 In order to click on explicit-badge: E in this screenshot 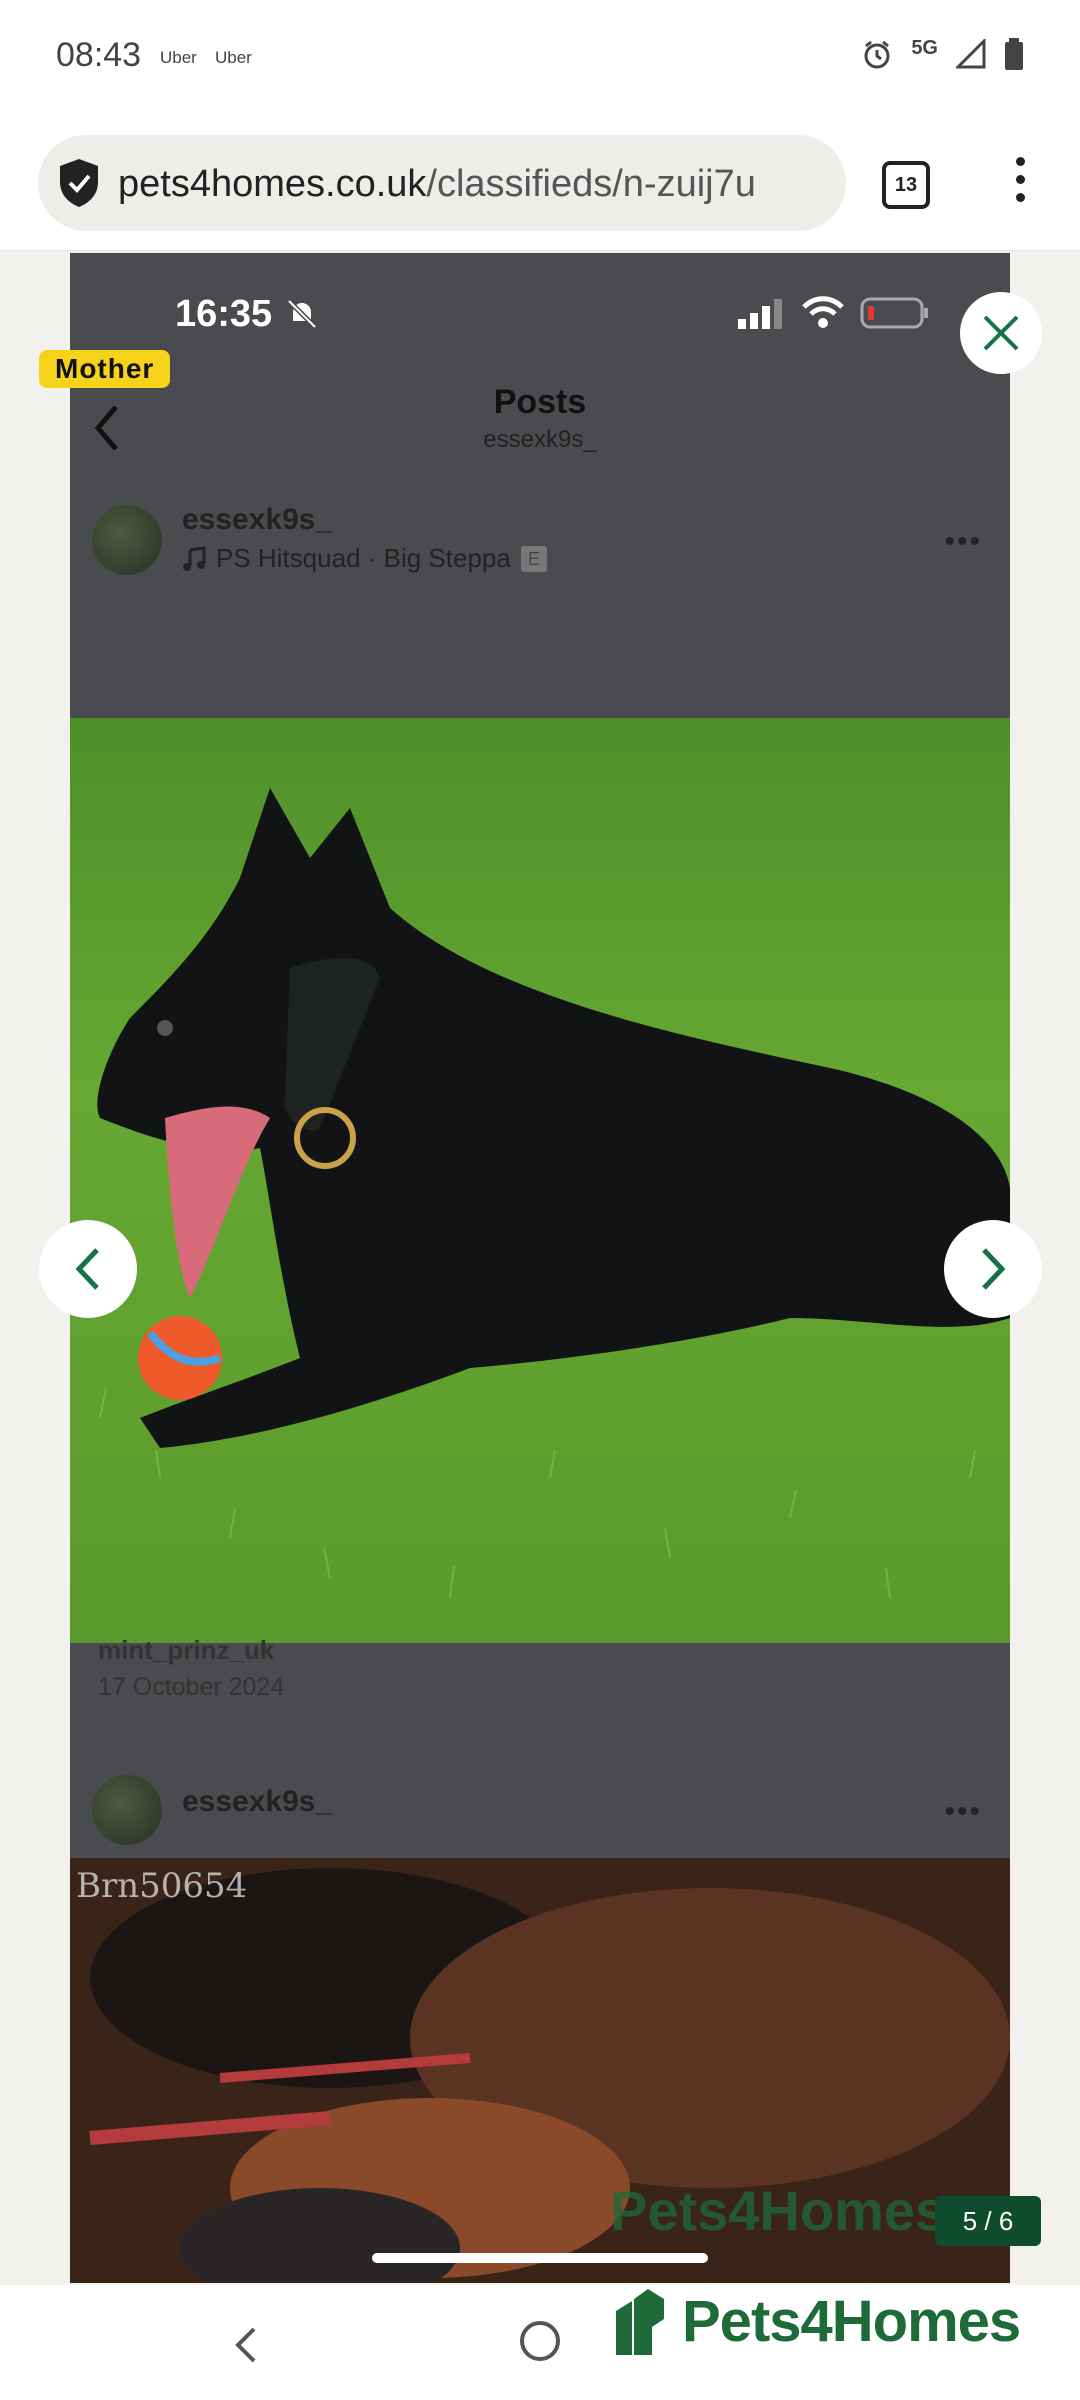, I will do `click(533, 558)`.